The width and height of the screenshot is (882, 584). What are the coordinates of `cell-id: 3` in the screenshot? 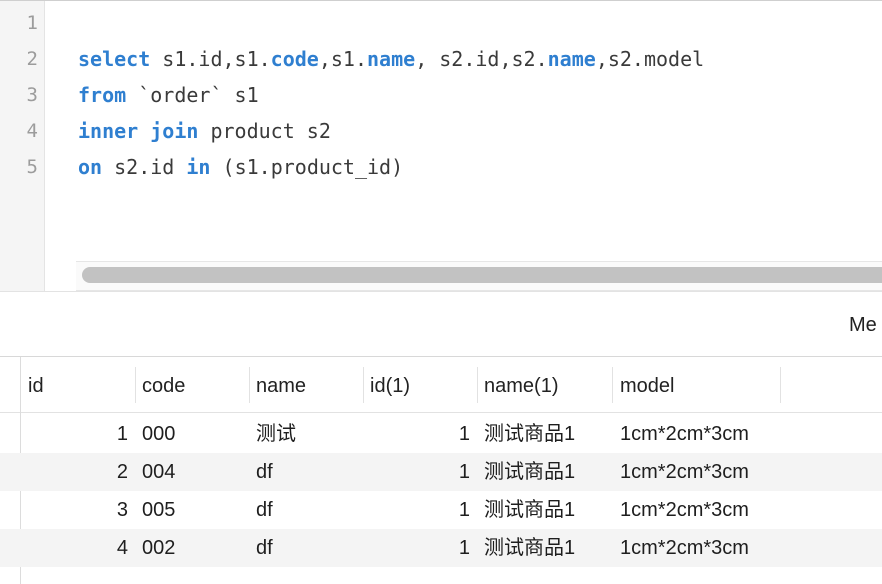 It's located at (78, 510).